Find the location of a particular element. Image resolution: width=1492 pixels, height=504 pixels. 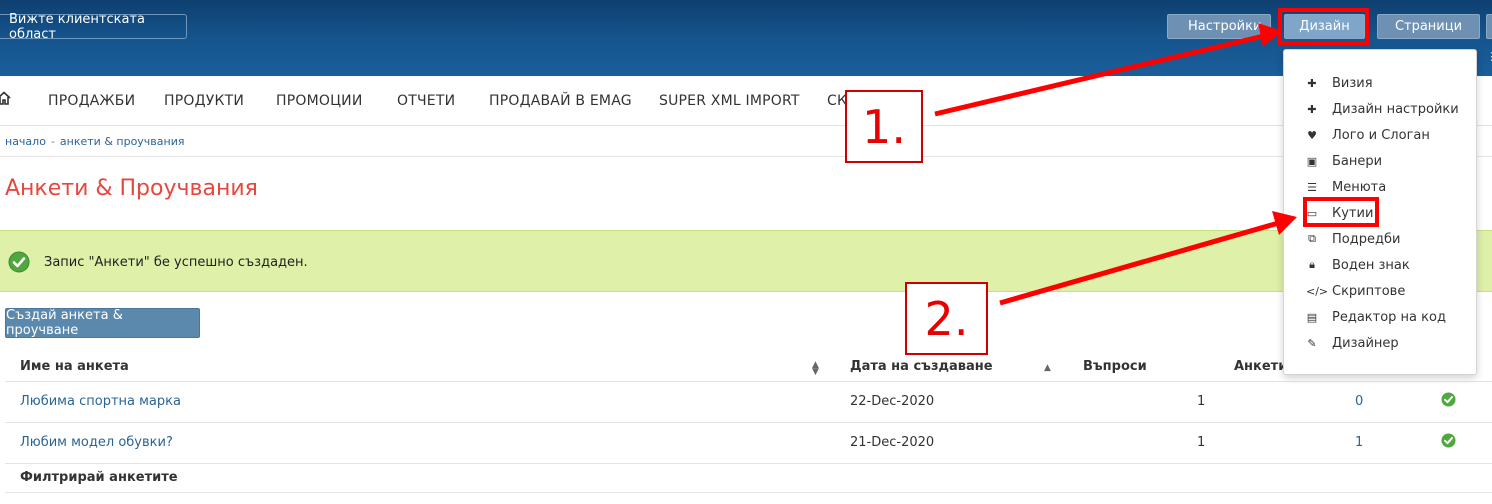

sort-asc-icon: ▲ is located at coordinates (1047, 368).